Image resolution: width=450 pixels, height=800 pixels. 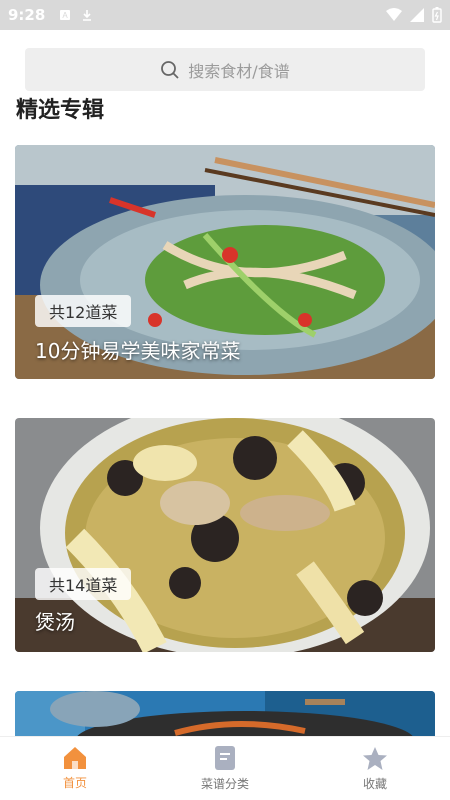 I want to click on search-bar: 搜索食材/食谱, so click(x=225, y=69).